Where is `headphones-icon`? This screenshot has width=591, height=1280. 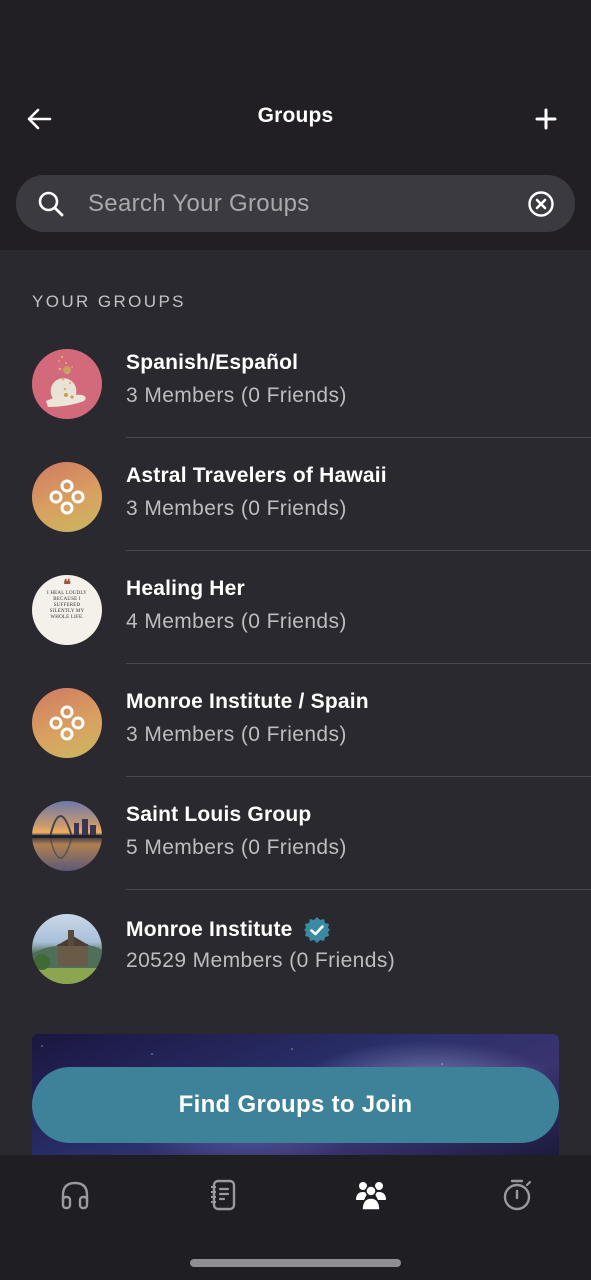 headphones-icon is located at coordinates (75, 1195).